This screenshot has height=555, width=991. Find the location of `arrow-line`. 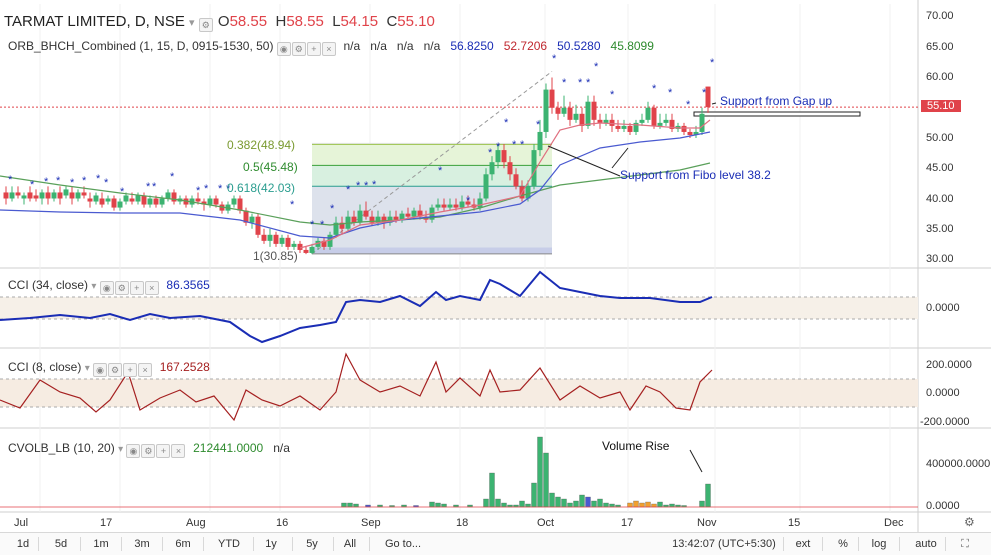

arrow-line is located at coordinates (584, 161).